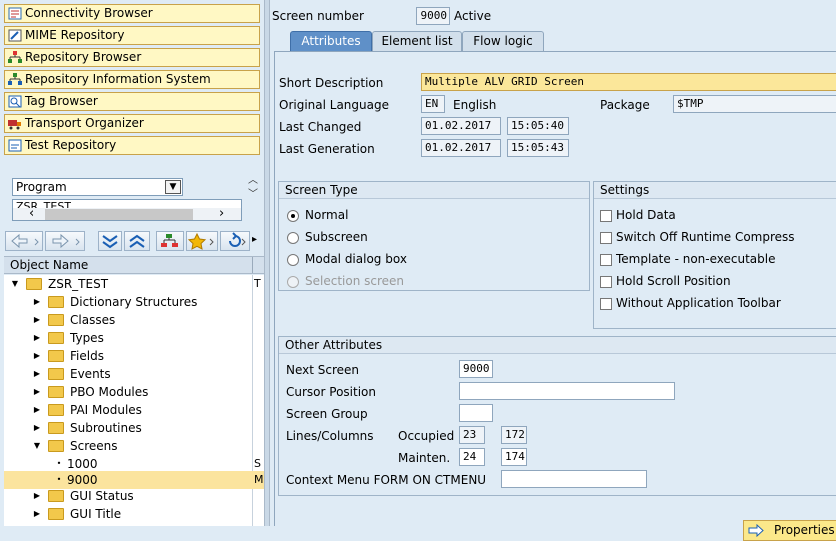  I want to click on next-screen-input: 9000, so click(476, 369).